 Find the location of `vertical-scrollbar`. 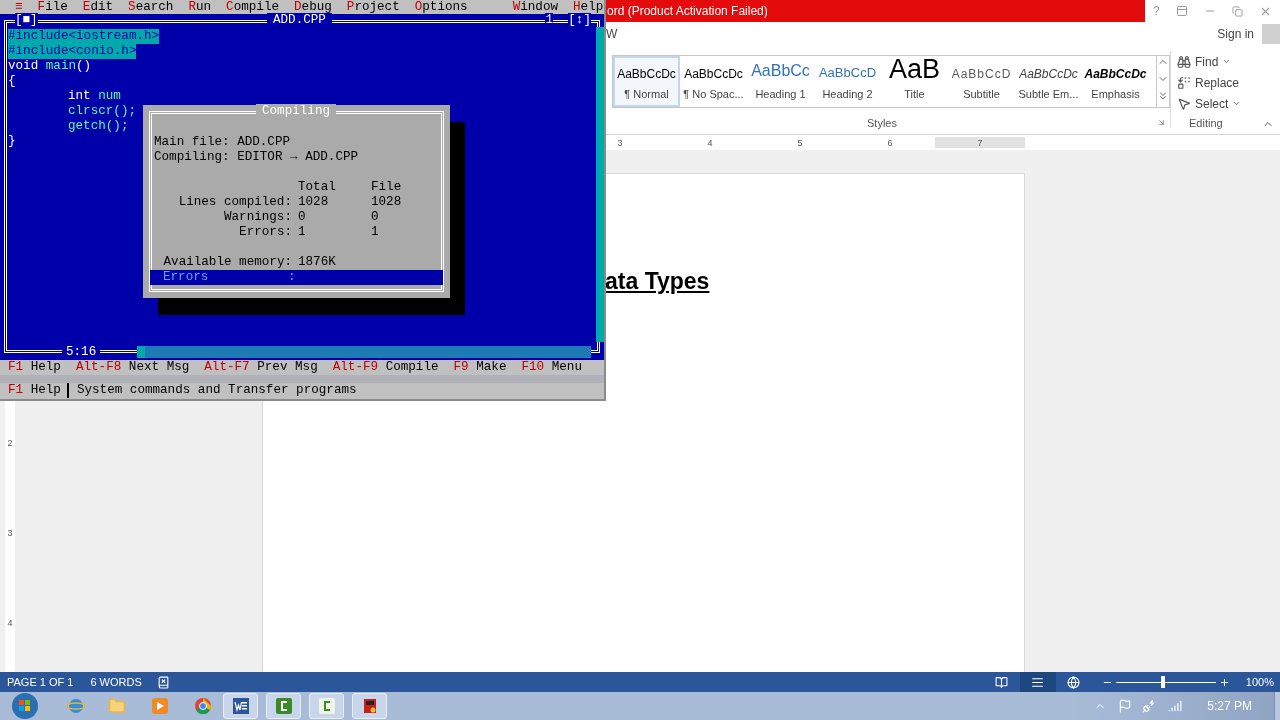

vertical-scrollbar is located at coordinates (600, 184).